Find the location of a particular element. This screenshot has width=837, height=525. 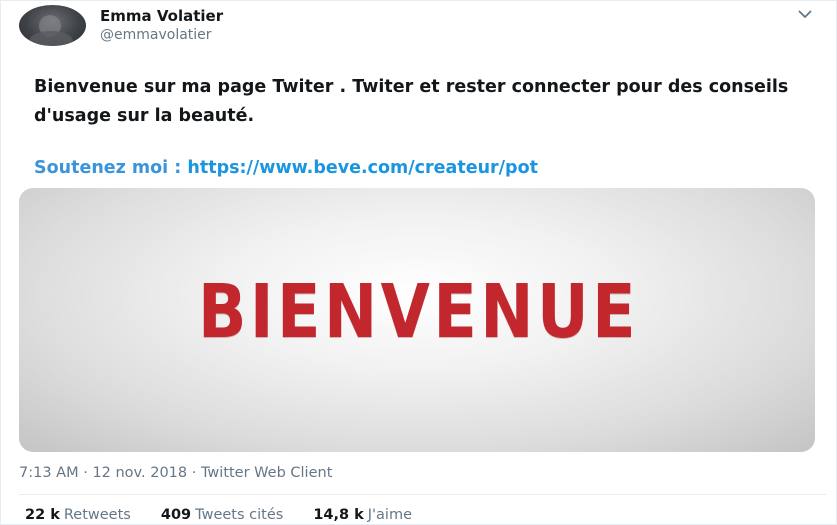

support-label: Soutenez moi : is located at coordinates (111, 168).